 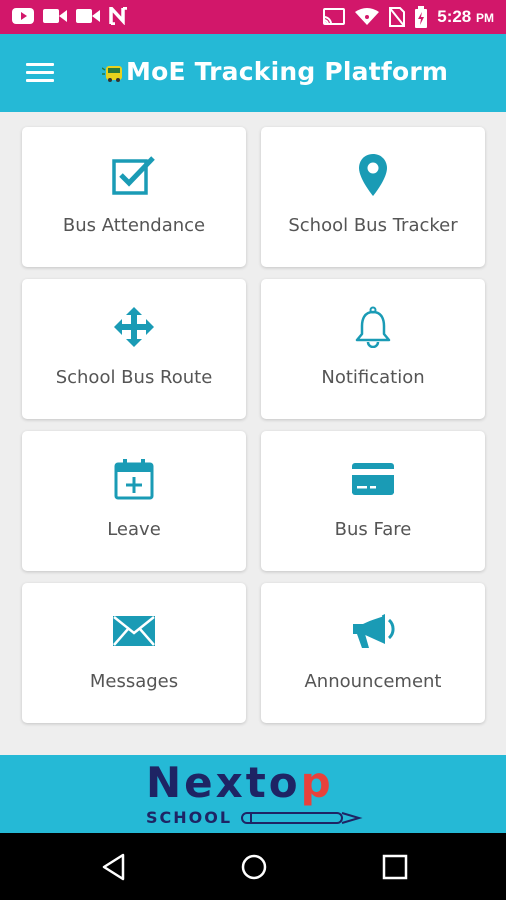 What do you see at coordinates (134, 501) in the screenshot?
I see `leave-card: Leave` at bounding box center [134, 501].